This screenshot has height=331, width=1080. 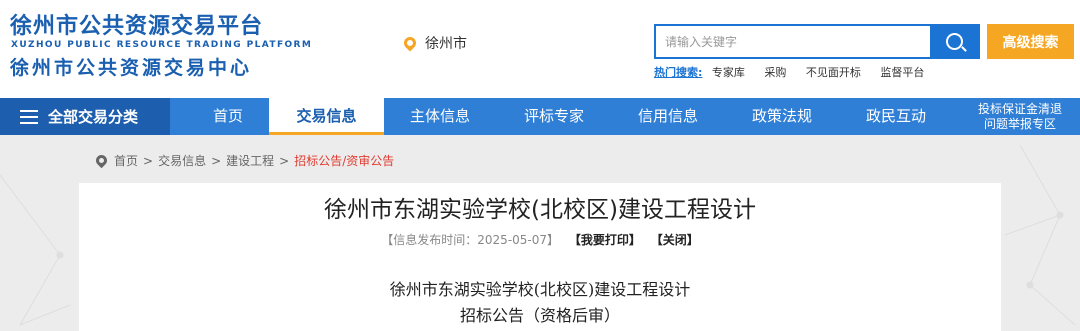 I want to click on hot-search-bar: 热门搜索: 专家库 采购 不见面开标 监督平台, so click(x=797, y=72).